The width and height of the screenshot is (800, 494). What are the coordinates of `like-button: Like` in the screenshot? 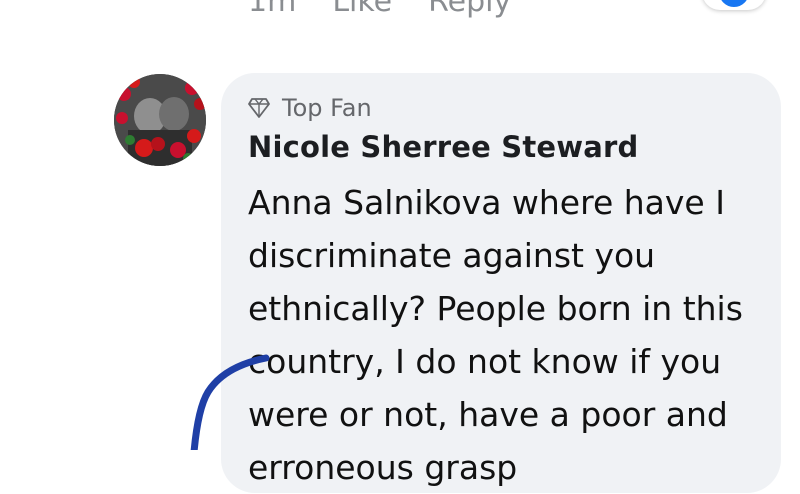 It's located at (362, 9).